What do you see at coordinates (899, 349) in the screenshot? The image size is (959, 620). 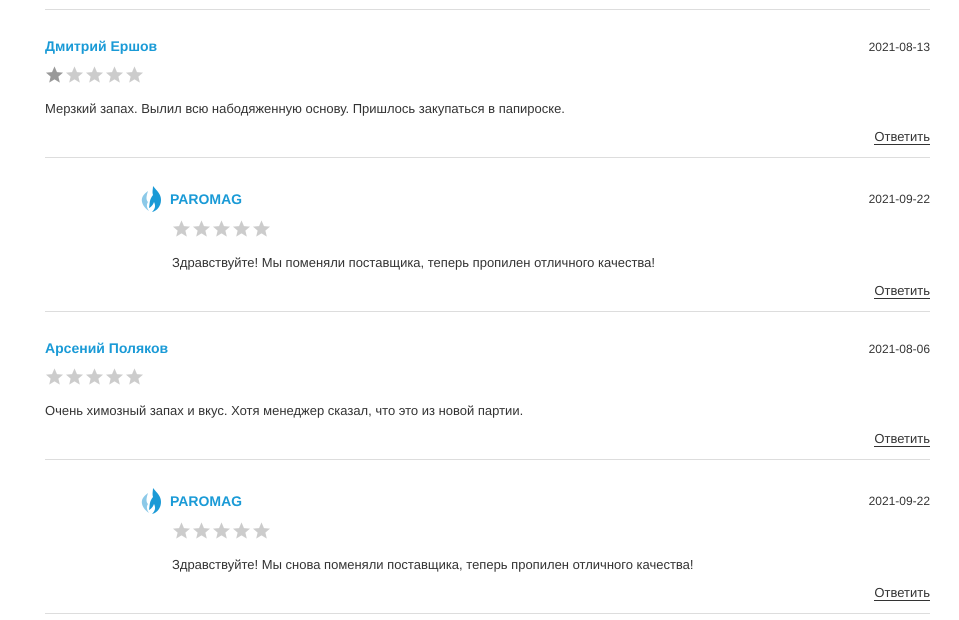 I see `review-date: 2021-08-06` at bounding box center [899, 349].